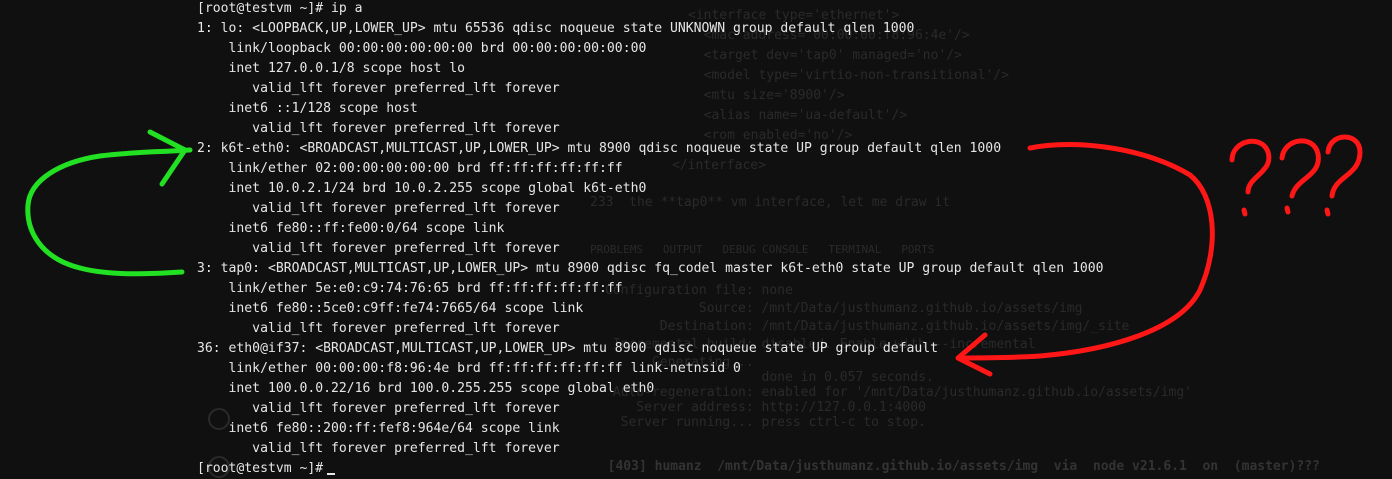  I want to click on bg-server-line: Server address: http://127.0.0.1:4000, so click(765, 407).